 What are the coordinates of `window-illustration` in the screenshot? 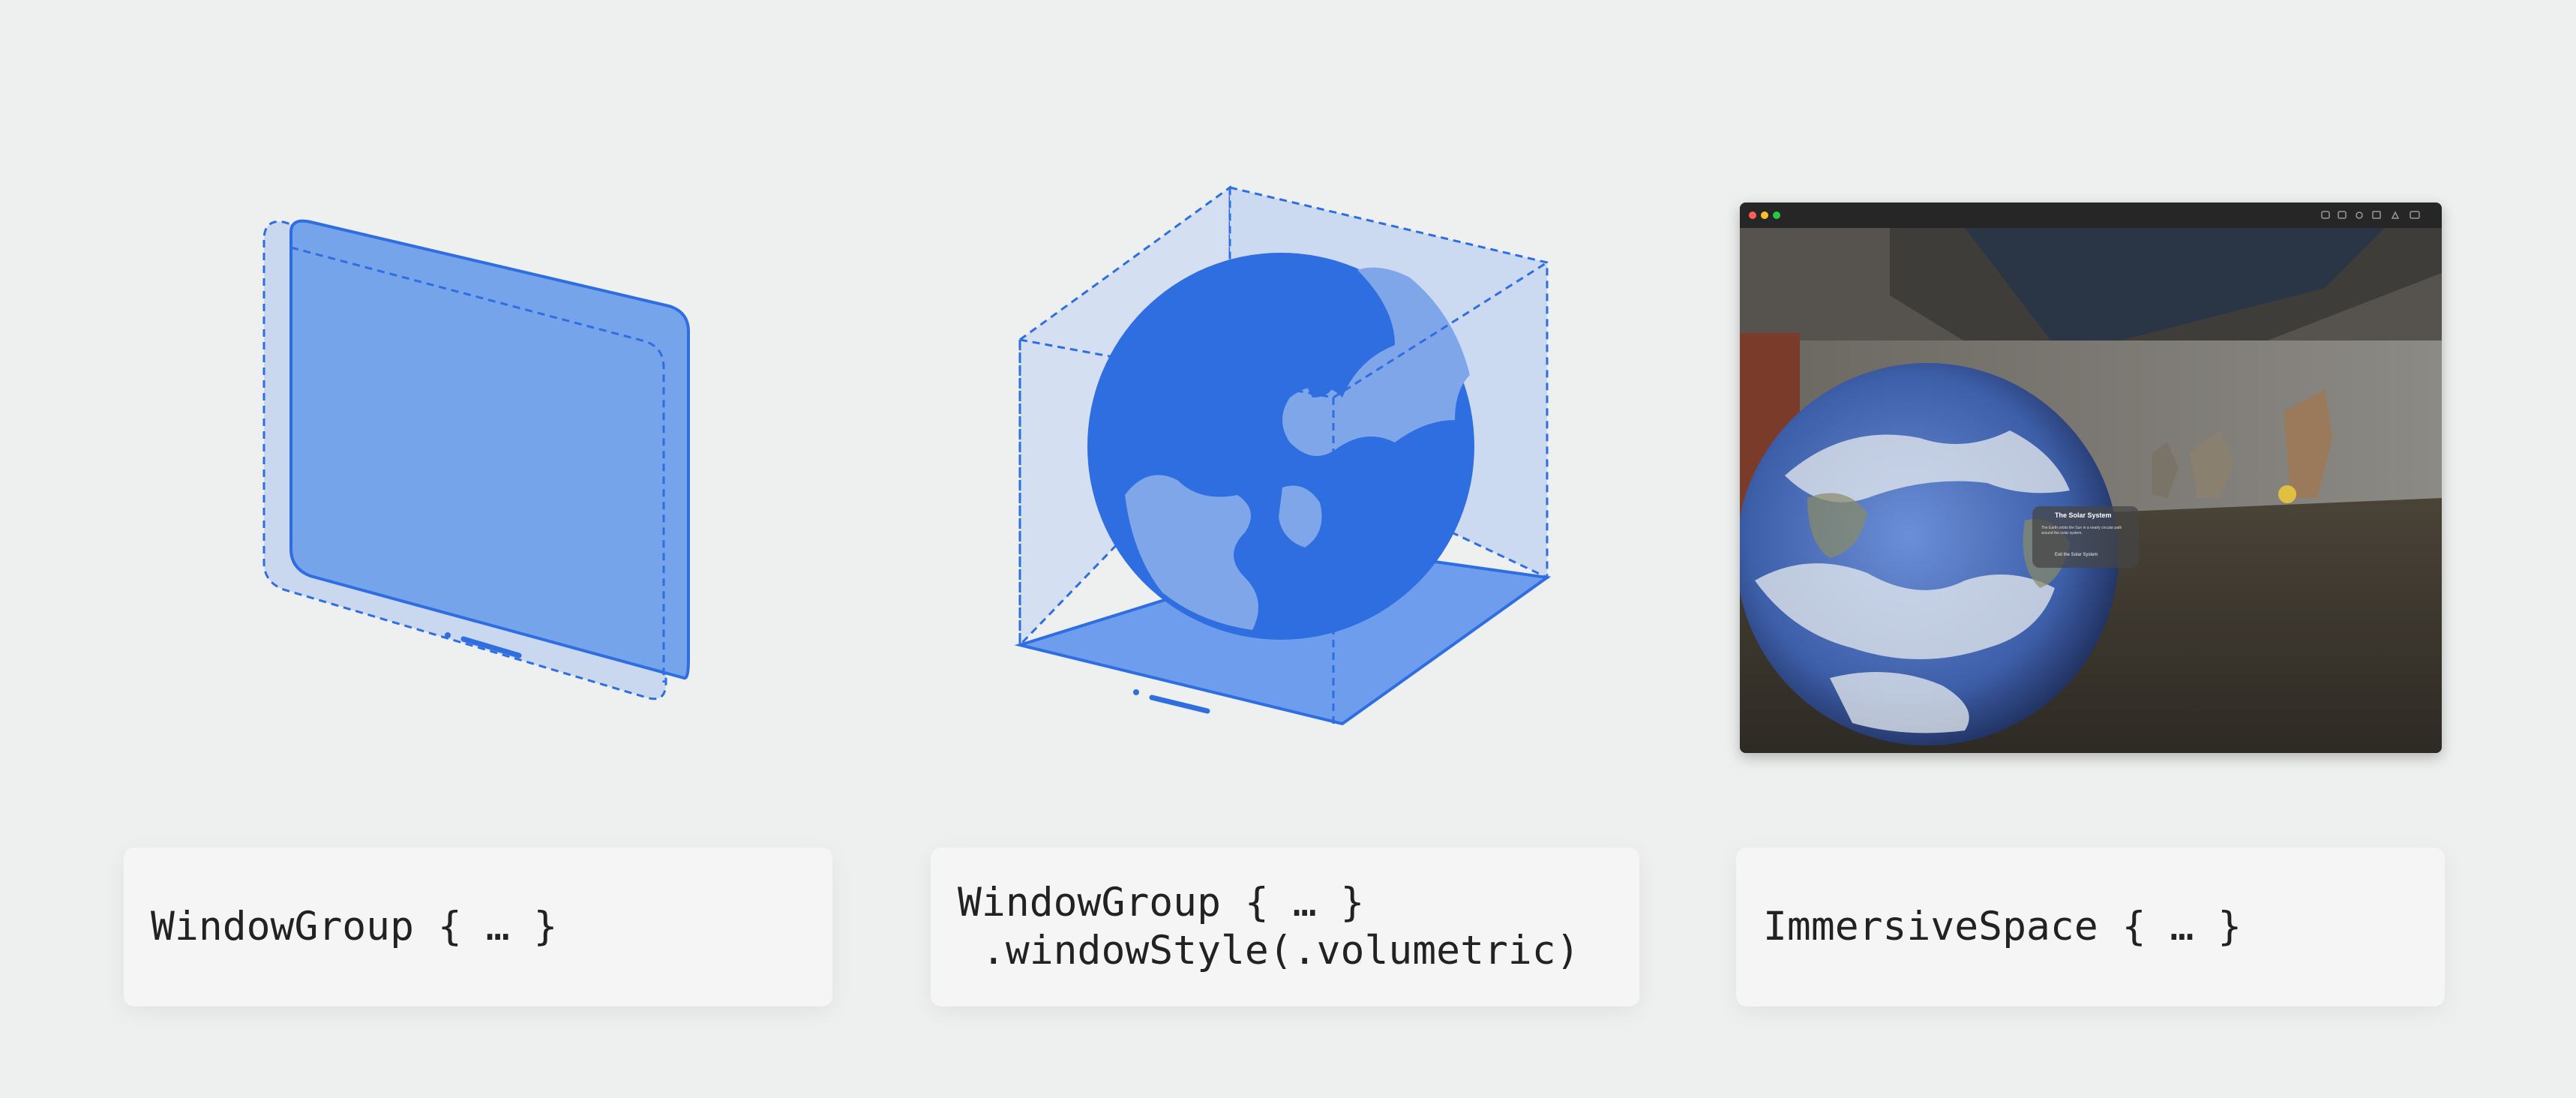 It's located at (476, 459).